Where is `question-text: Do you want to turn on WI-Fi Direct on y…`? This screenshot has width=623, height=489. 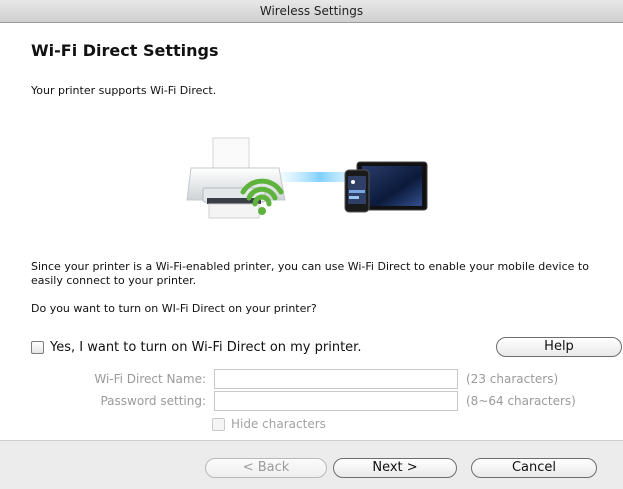
question-text: Do you want to turn on WI-Fi Direct on y… is located at coordinates (174, 308).